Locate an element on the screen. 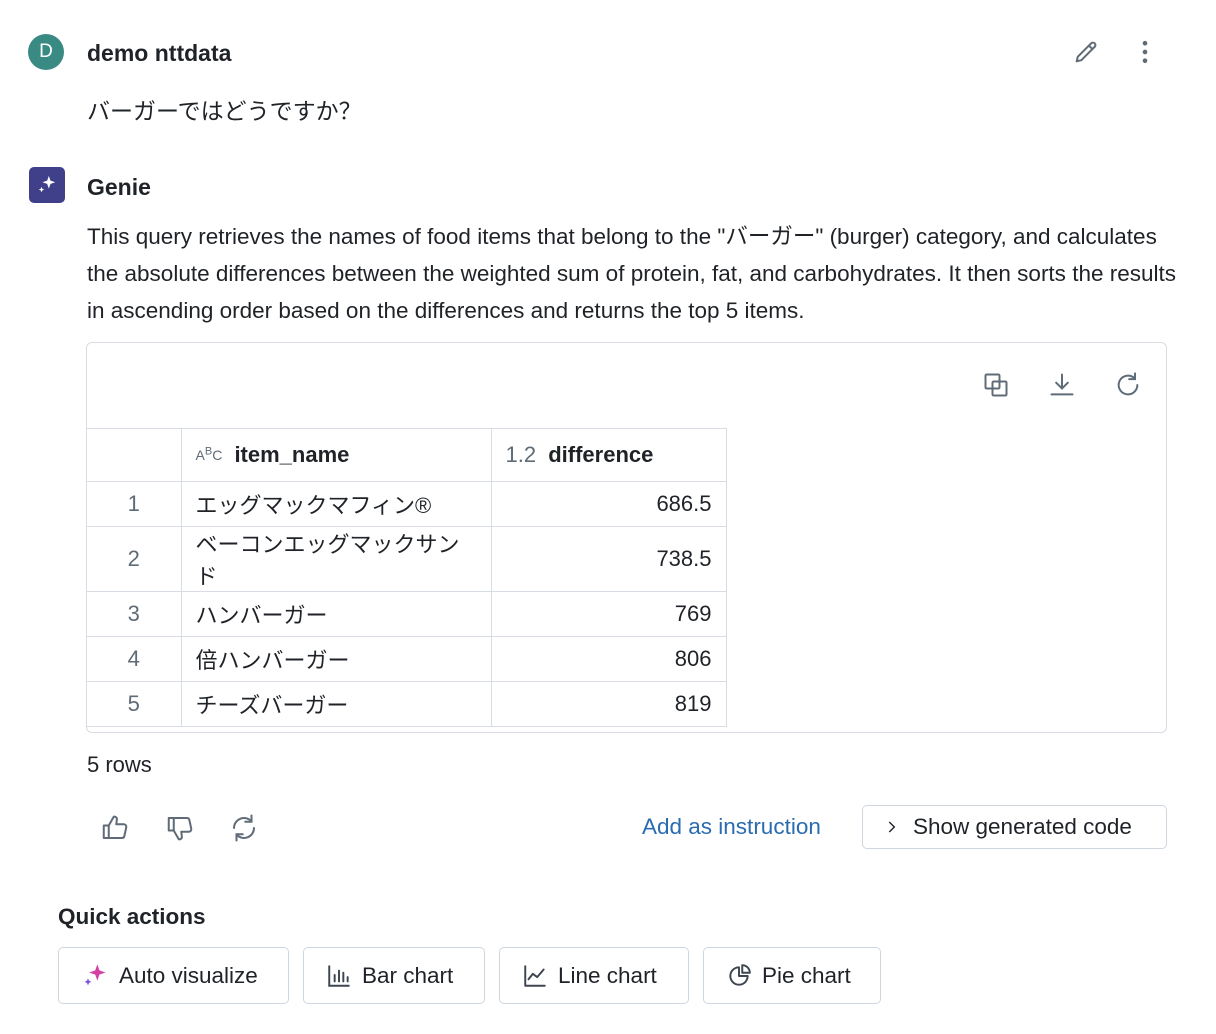  row-count-label: 5 rows is located at coordinates (119, 764).